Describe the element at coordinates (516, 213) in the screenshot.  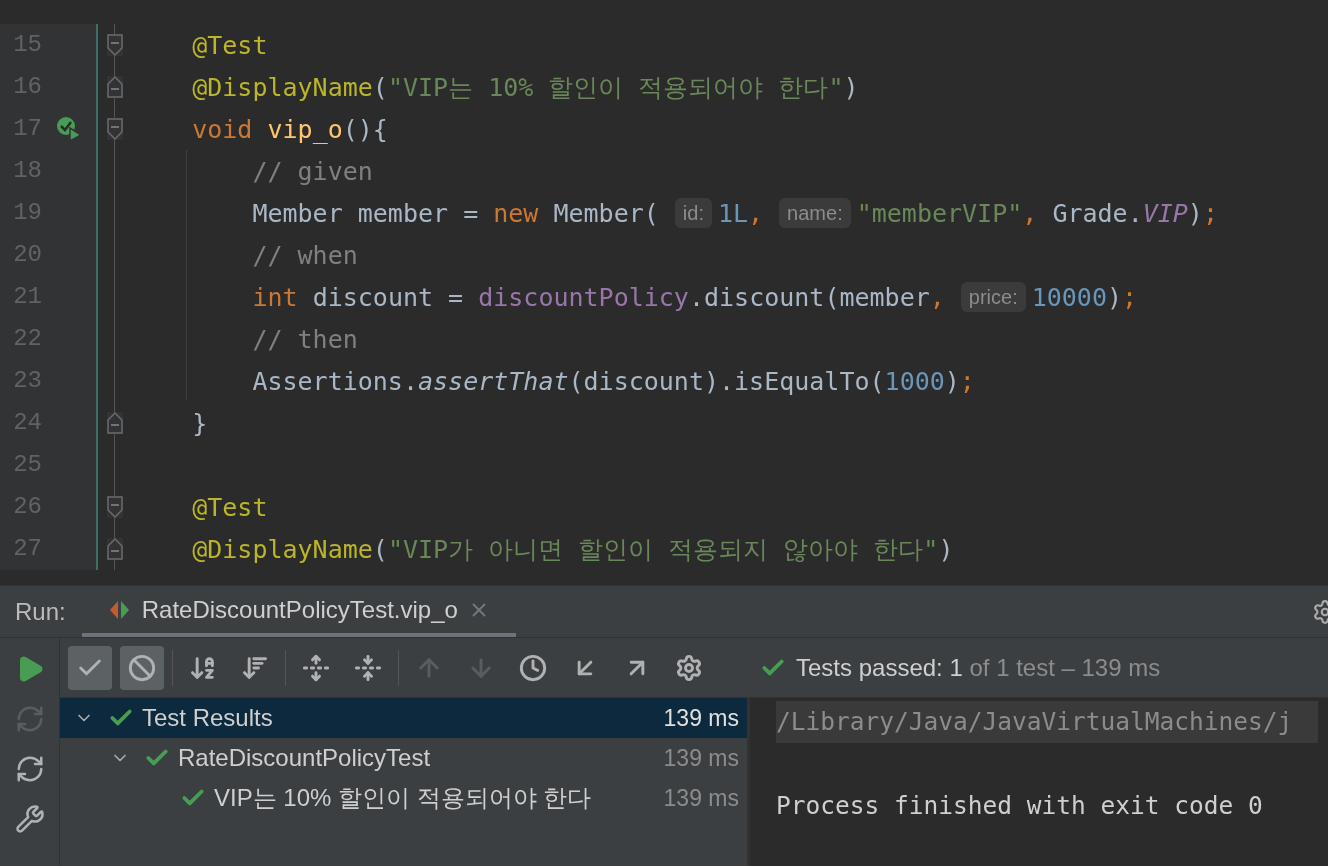
I see `code-token: new` at that location.